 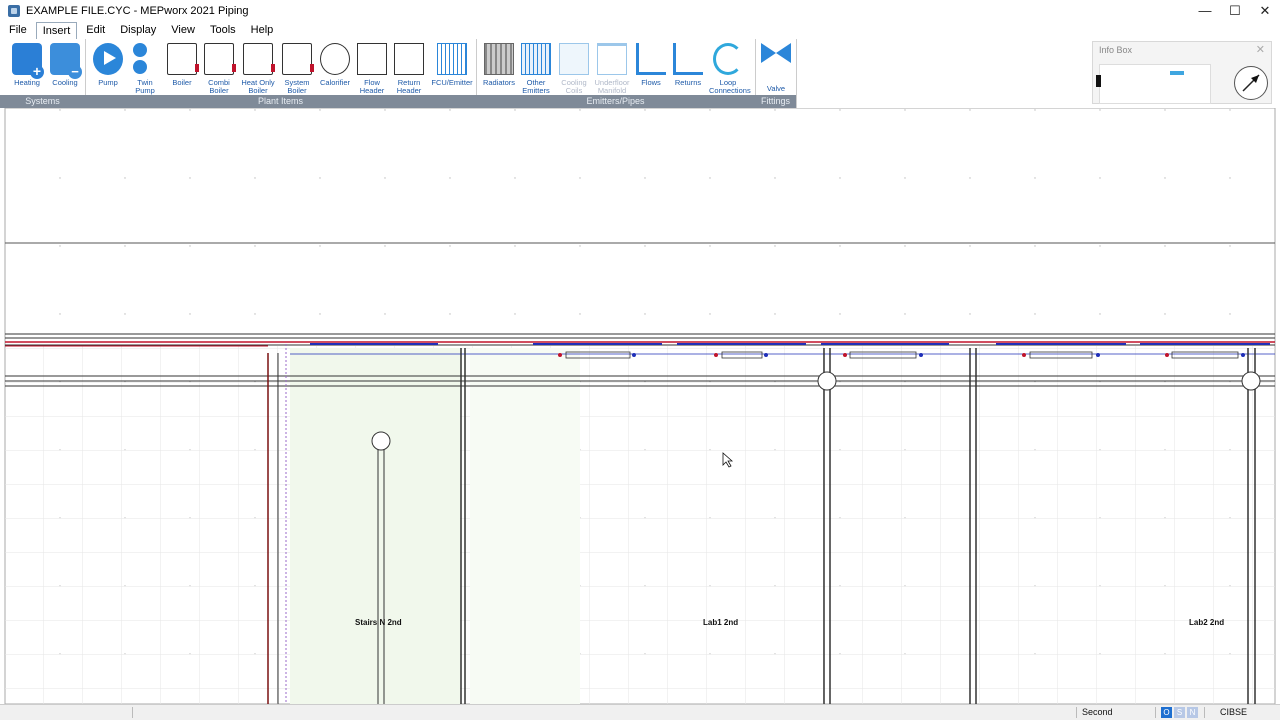 What do you see at coordinates (14, 11) in the screenshot?
I see `app-icon` at bounding box center [14, 11].